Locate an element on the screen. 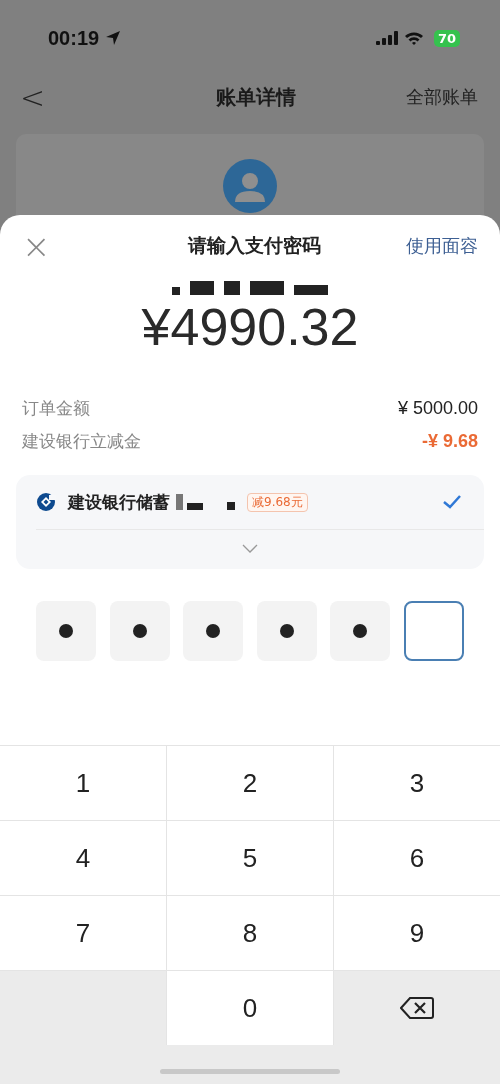  discount-tag: 减9.68元 is located at coordinates (277, 502).